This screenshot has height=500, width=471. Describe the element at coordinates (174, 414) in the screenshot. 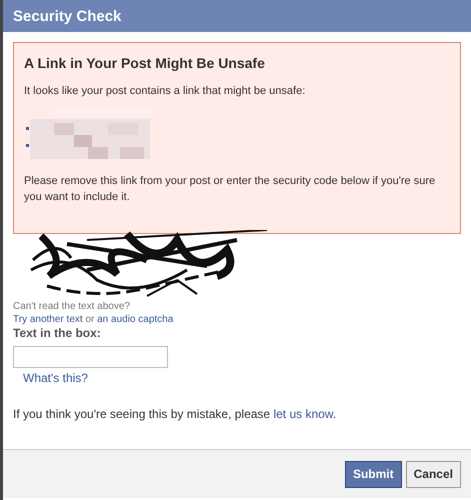

I see `mistake-note: If you think you're seeing this by mistake, please let us know.` at that location.